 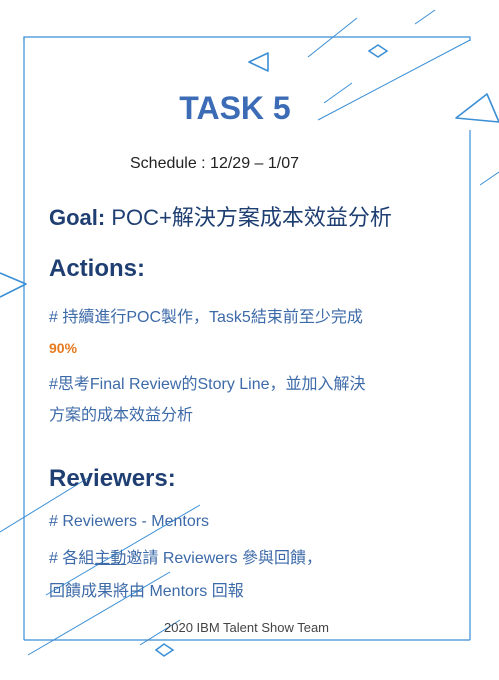 What do you see at coordinates (206, 317) in the screenshot?
I see `actions-line-1: # 持續進行POC製作，Task5結束前至少完成` at bounding box center [206, 317].